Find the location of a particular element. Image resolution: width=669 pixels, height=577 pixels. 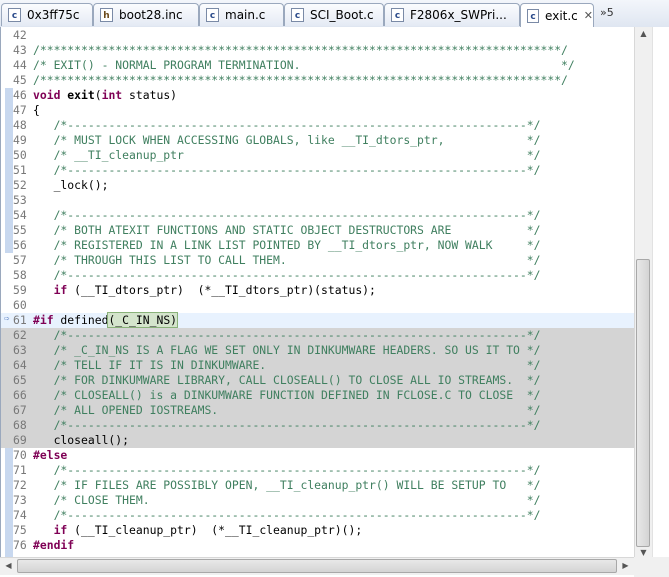

line-number: 63 is located at coordinates (20, 350).